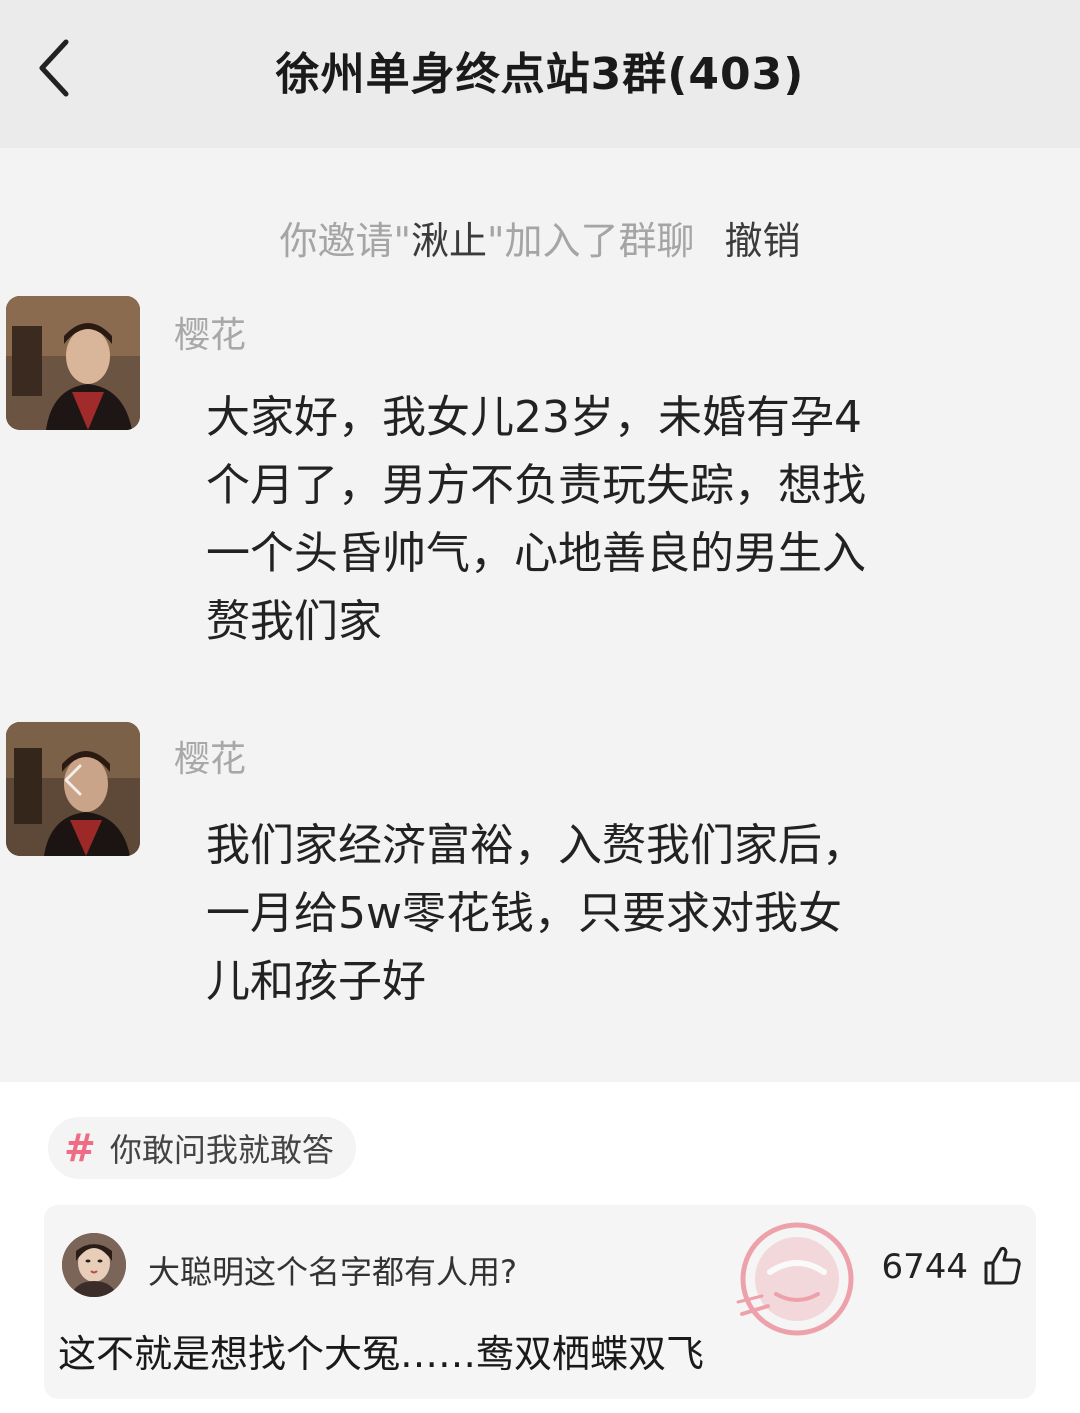 Image resolution: width=1080 pixels, height=1413 pixels. What do you see at coordinates (449, 241) in the screenshot?
I see `invitee-name: 湫止` at bounding box center [449, 241].